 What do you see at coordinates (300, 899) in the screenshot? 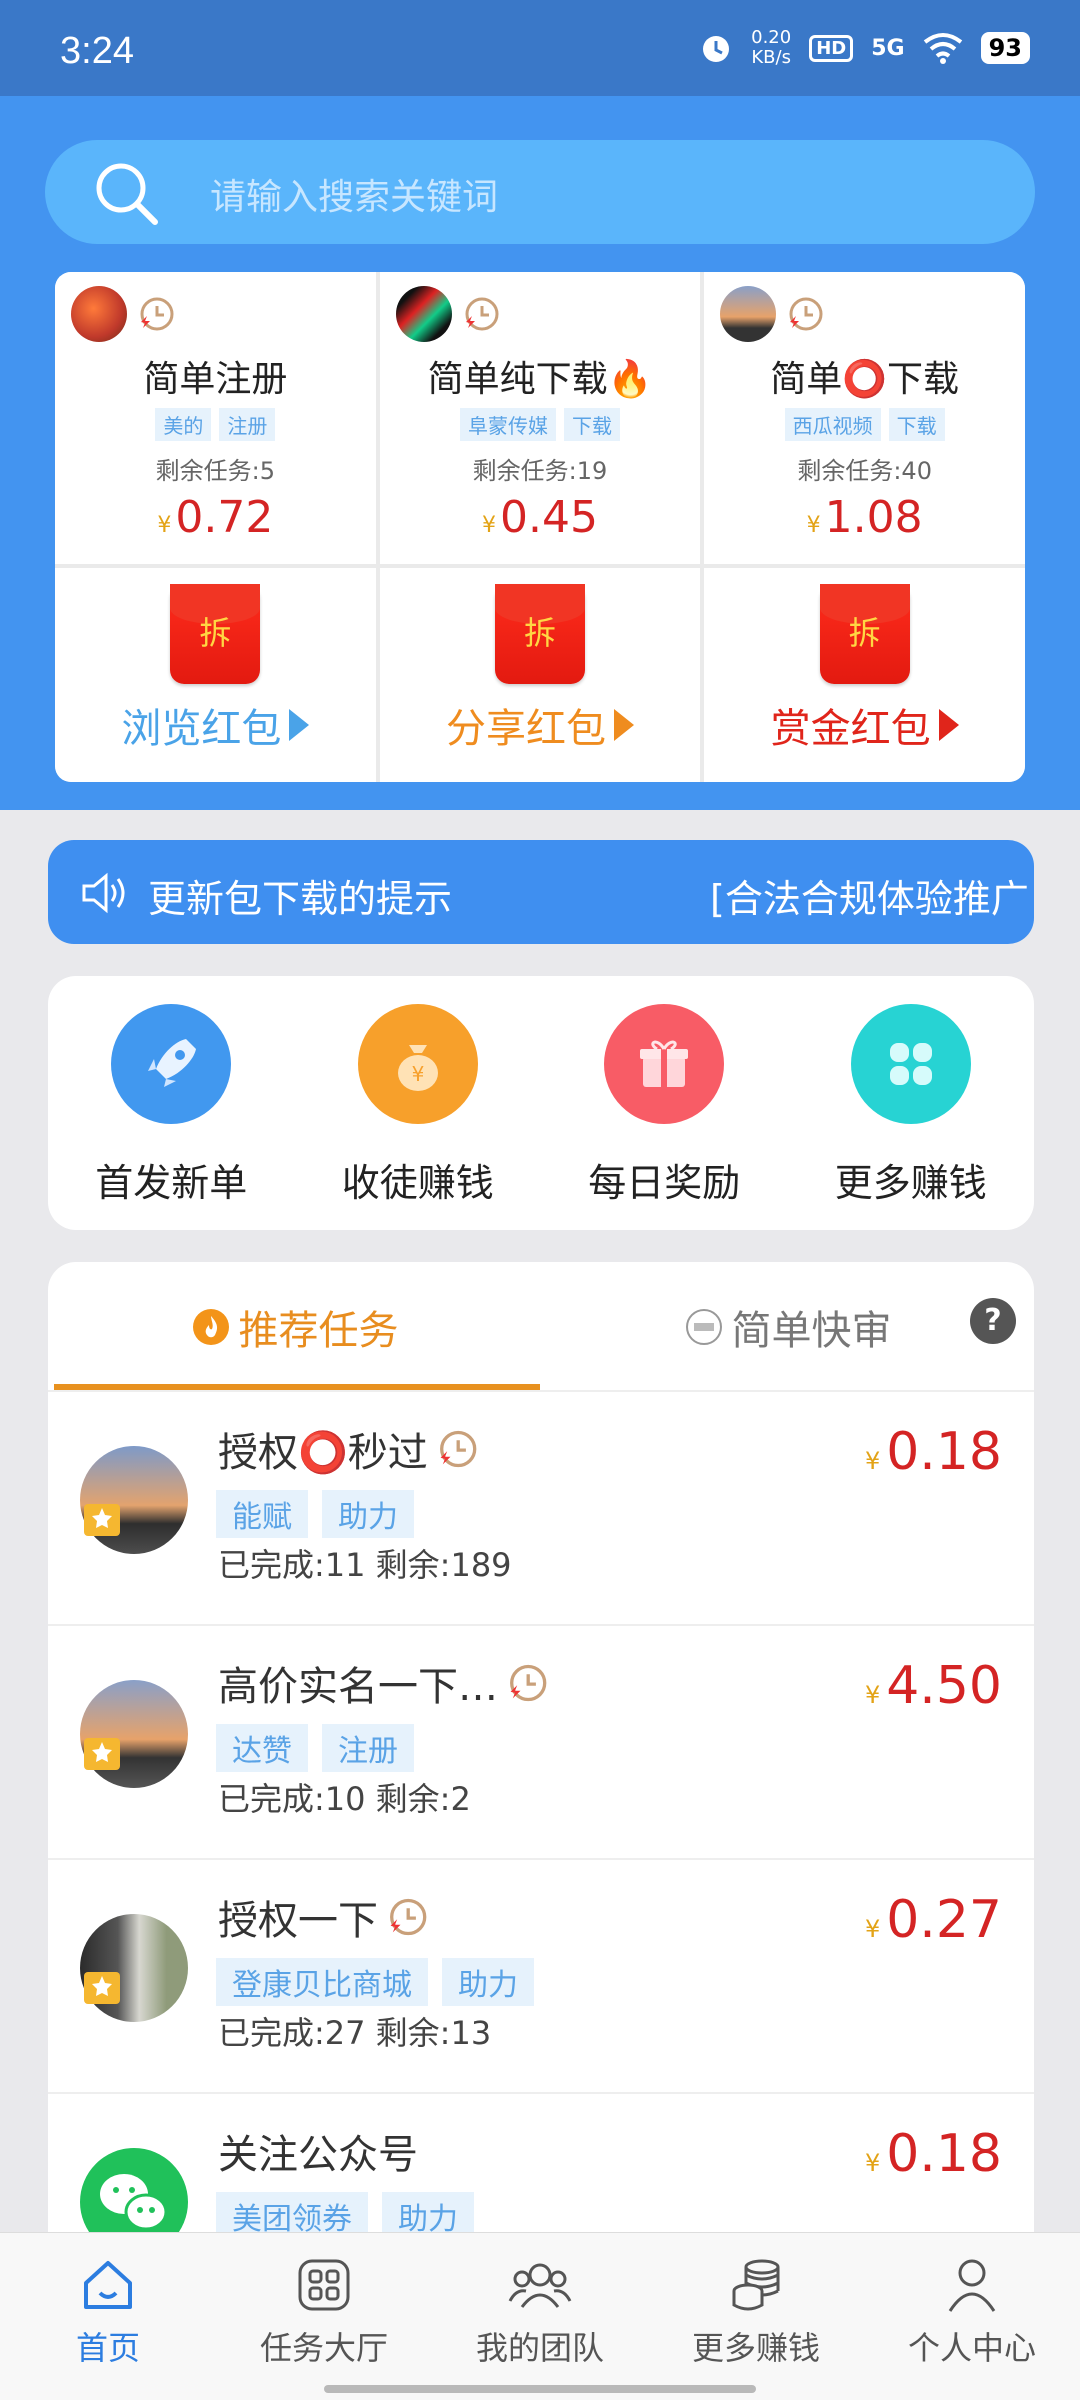
I see `notice-text: 更新包下载的提示` at bounding box center [300, 899].